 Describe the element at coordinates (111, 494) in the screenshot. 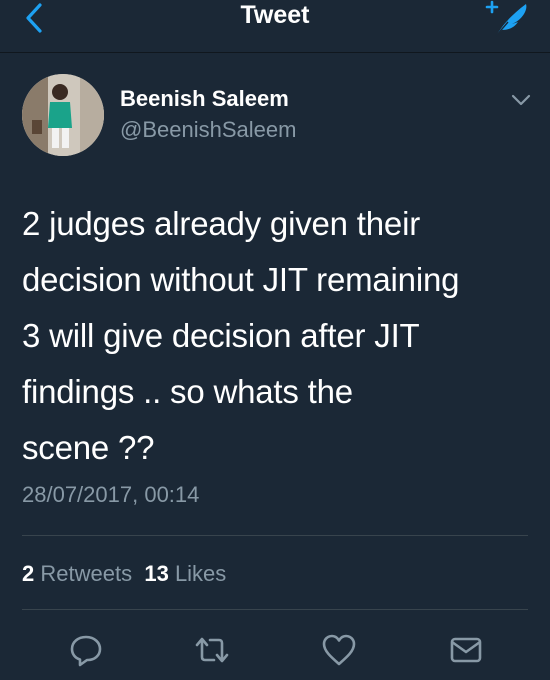

I see `tweet-timestamp: 28/07/2017, 00:14` at that location.